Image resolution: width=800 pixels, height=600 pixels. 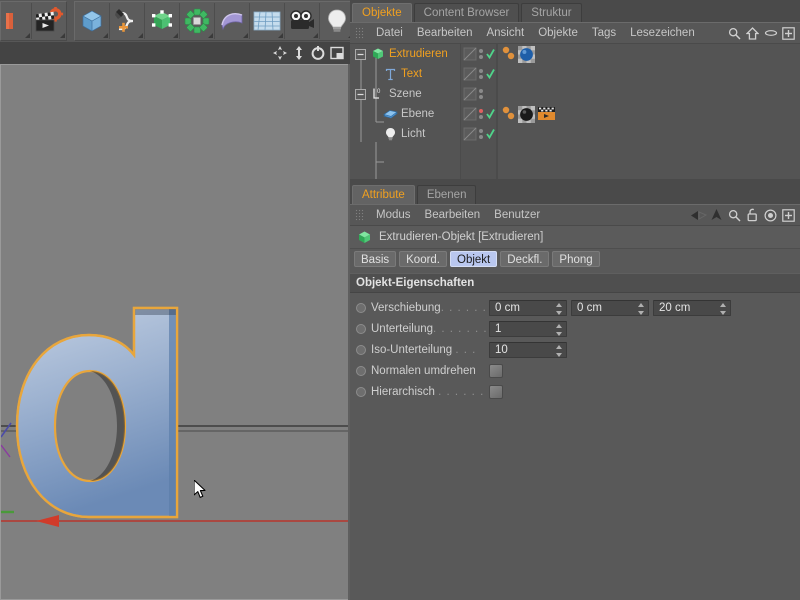 I want to click on menu-modus: Modus, so click(x=393, y=215).